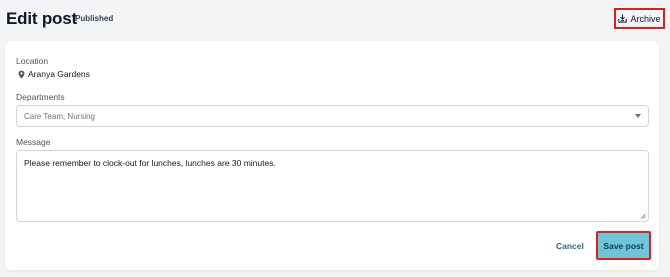 Image resolution: width=670 pixels, height=277 pixels. What do you see at coordinates (32, 61) in the screenshot?
I see `location-label: Location` at bounding box center [32, 61].